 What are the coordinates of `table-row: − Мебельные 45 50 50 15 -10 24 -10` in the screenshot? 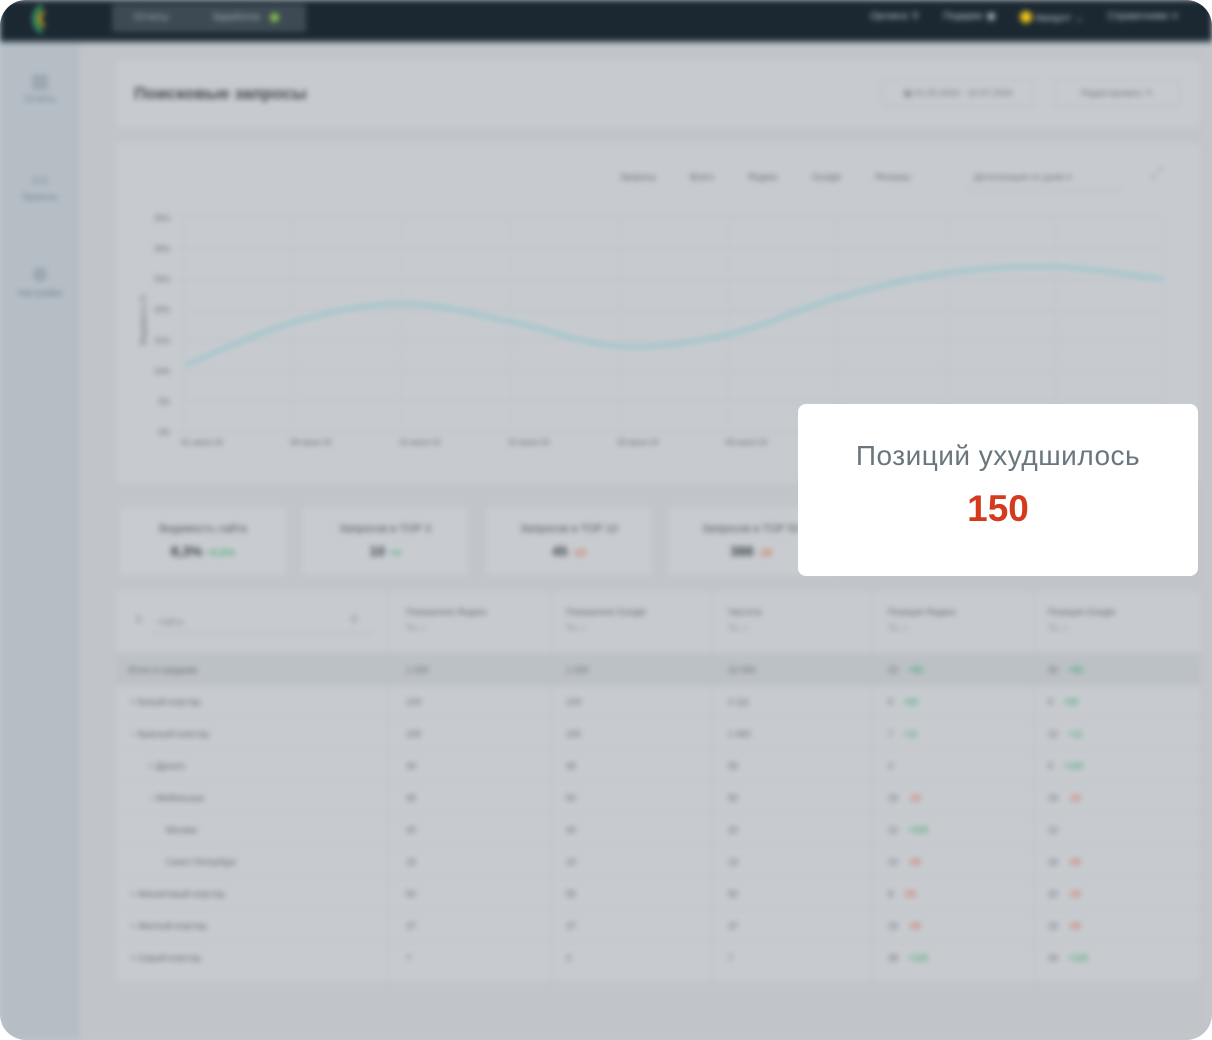 It's located at (658, 797).